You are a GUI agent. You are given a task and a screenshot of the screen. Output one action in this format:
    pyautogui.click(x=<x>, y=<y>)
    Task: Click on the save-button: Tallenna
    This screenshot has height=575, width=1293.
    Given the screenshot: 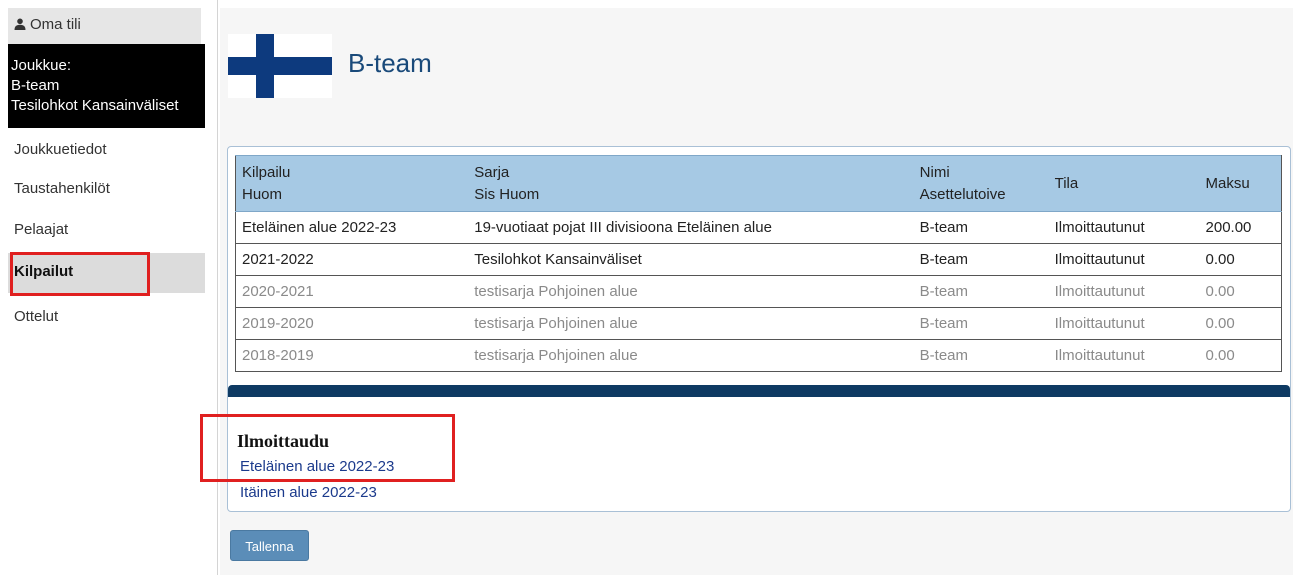 What is the action you would take?
    pyautogui.click(x=269, y=545)
    